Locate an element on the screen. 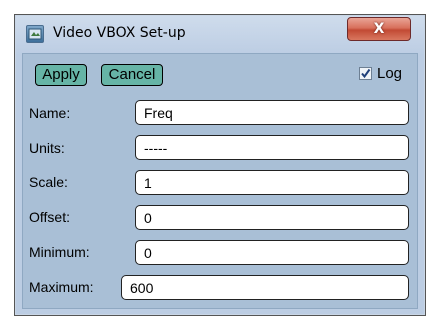 The image size is (440, 321). maximum-label: Maximum: is located at coordinates (61, 287).